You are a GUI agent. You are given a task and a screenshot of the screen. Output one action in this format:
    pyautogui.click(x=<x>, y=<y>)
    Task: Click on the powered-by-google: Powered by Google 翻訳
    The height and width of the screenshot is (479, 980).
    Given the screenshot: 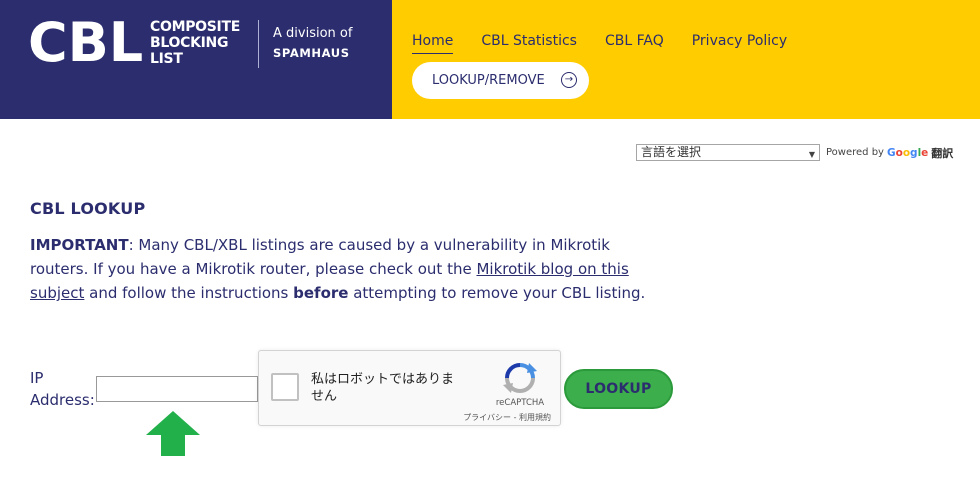 What is the action you would take?
    pyautogui.click(x=889, y=153)
    